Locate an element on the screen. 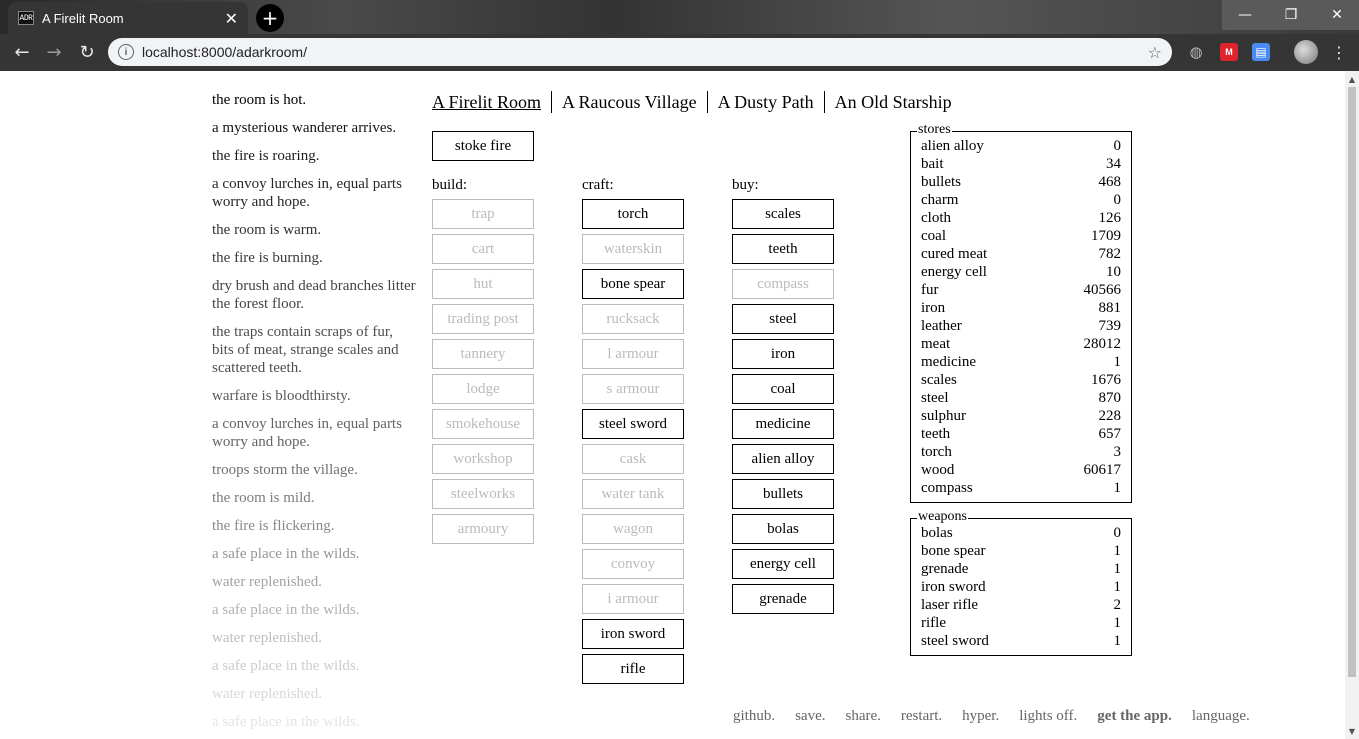 This screenshot has width=1359, height=739. stores-item-name: wood is located at coordinates (938, 470).